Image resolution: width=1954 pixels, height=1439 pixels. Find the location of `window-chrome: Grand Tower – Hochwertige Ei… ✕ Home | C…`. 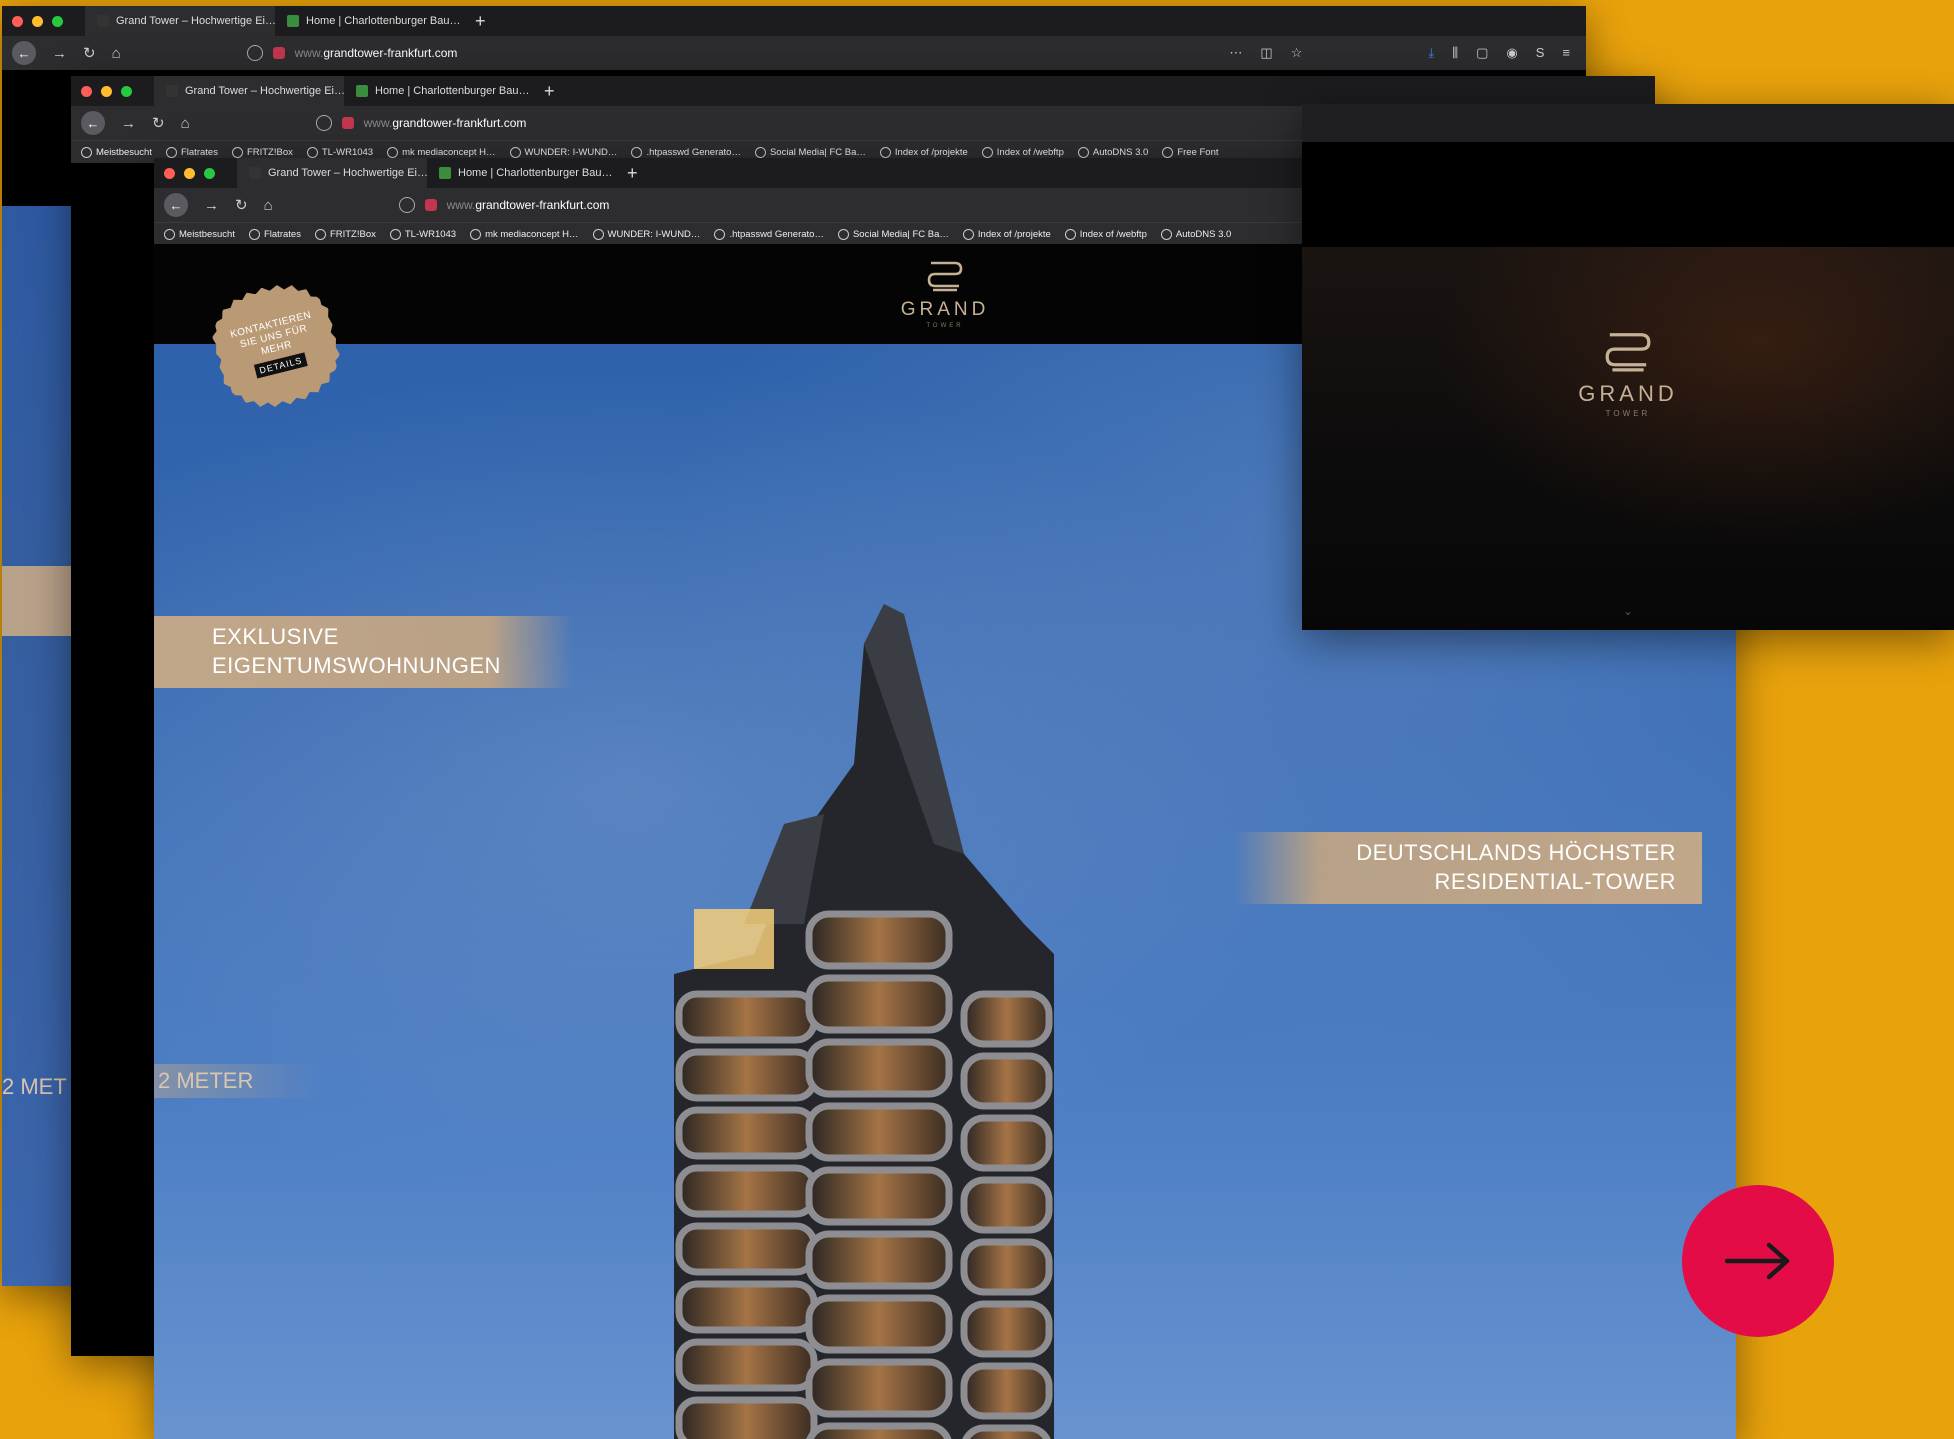

window-chrome: Grand Tower – Hochwertige Ei… ✕ Home | C… is located at coordinates (794, 38).